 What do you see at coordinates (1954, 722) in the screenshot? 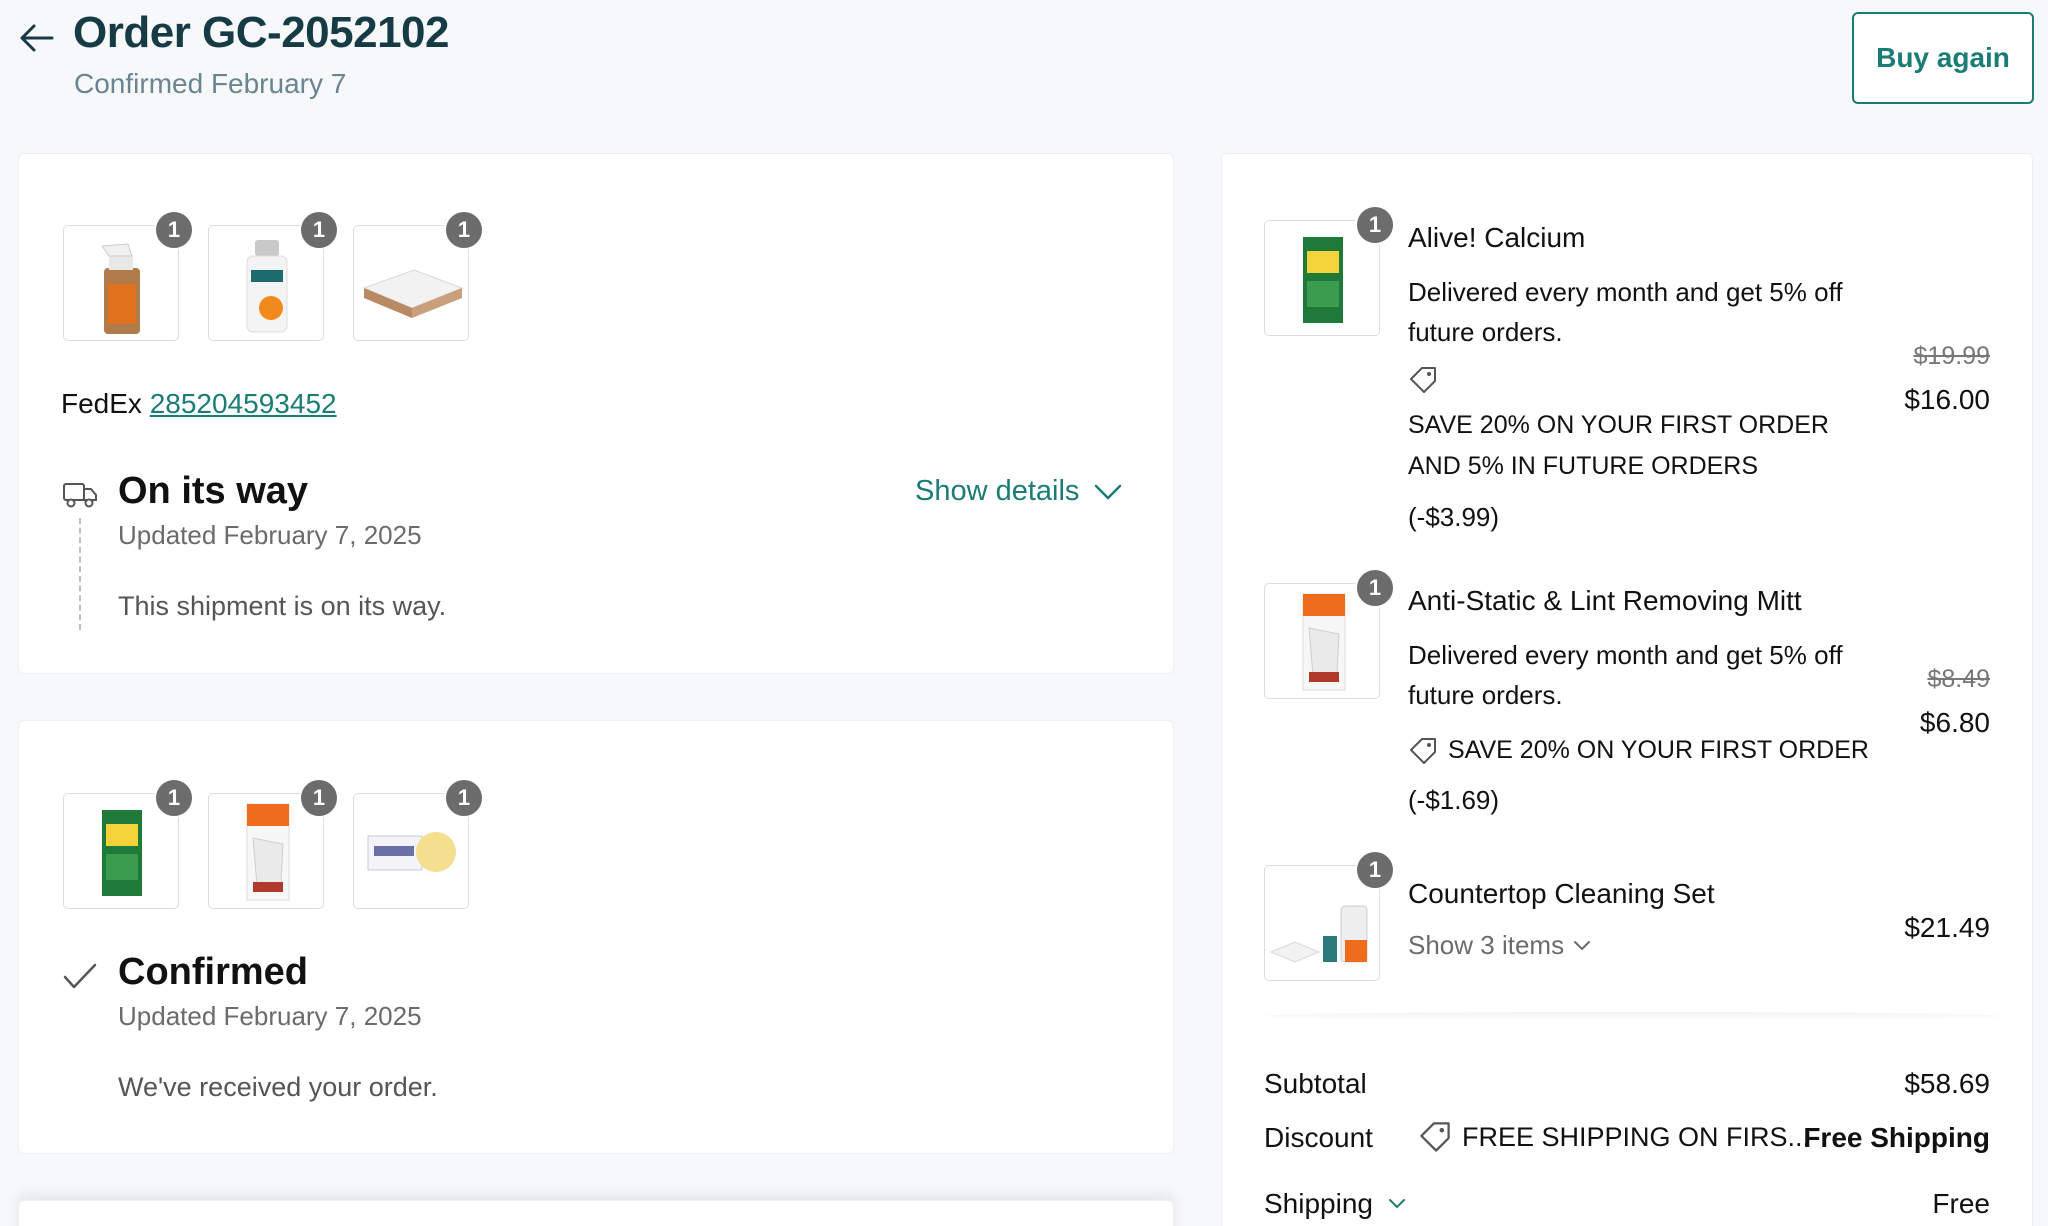
I see `order-item-price: $6.80` at bounding box center [1954, 722].